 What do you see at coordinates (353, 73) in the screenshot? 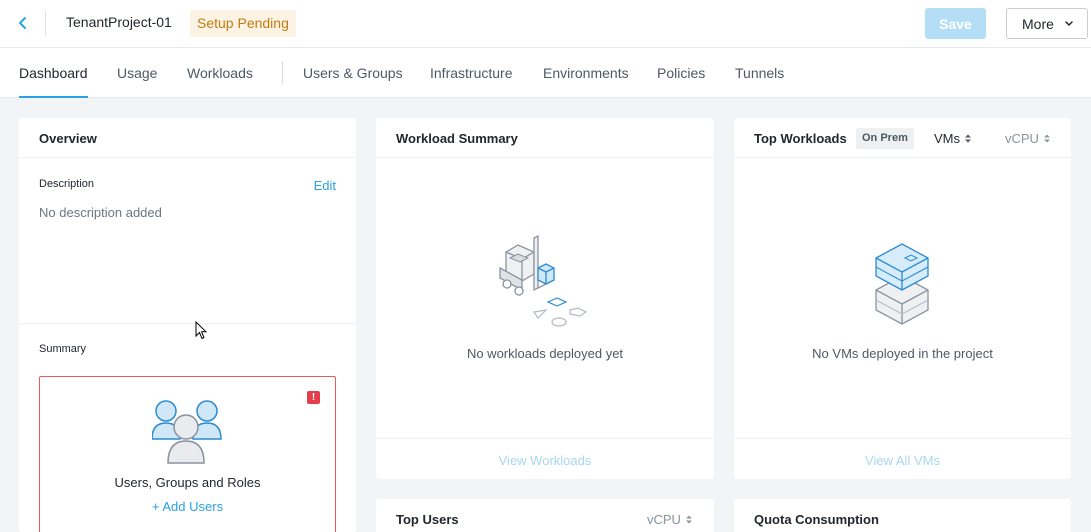
I see `tab-users-groups: Users & Groups` at bounding box center [353, 73].